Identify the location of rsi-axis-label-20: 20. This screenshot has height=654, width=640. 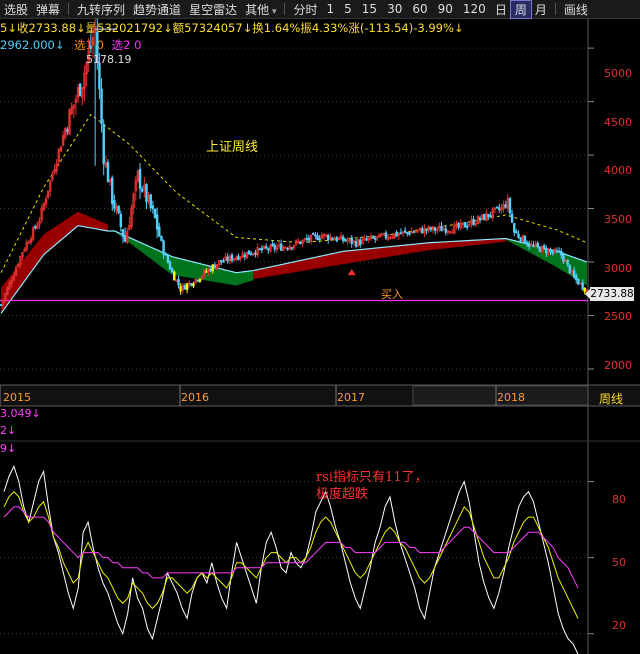
(619, 625).